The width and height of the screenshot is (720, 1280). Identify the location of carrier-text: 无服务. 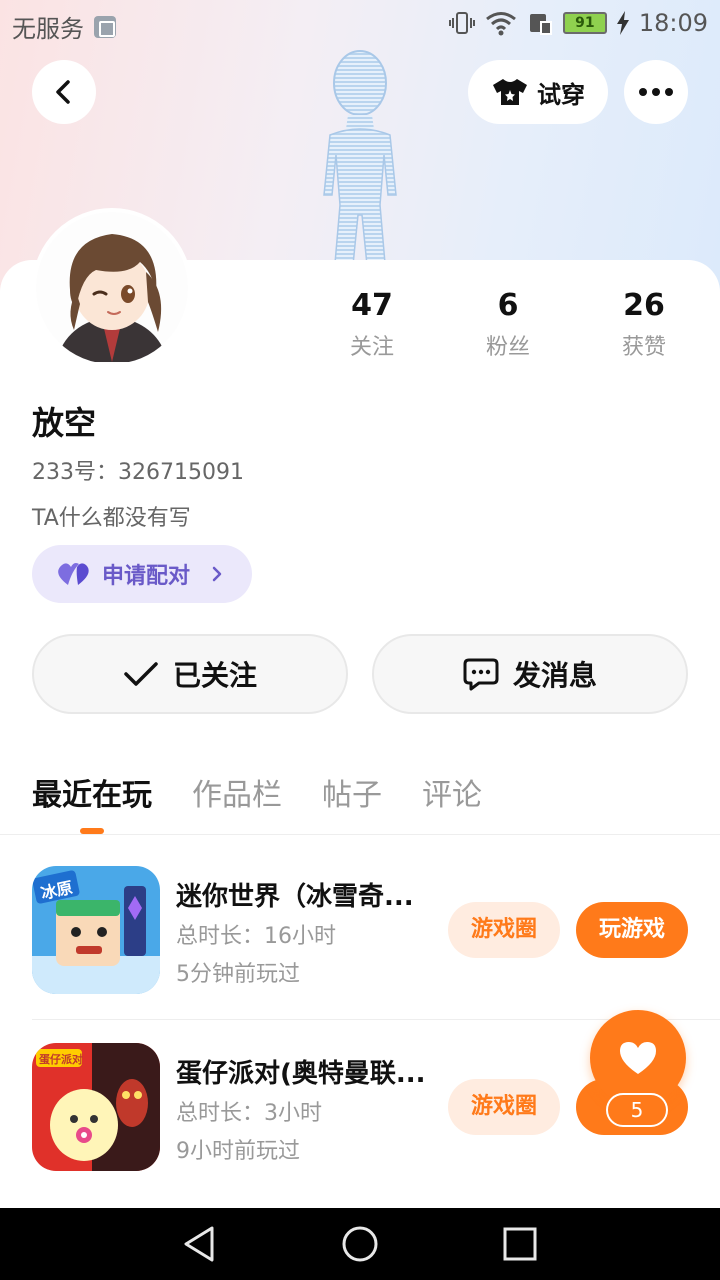
(48, 29).